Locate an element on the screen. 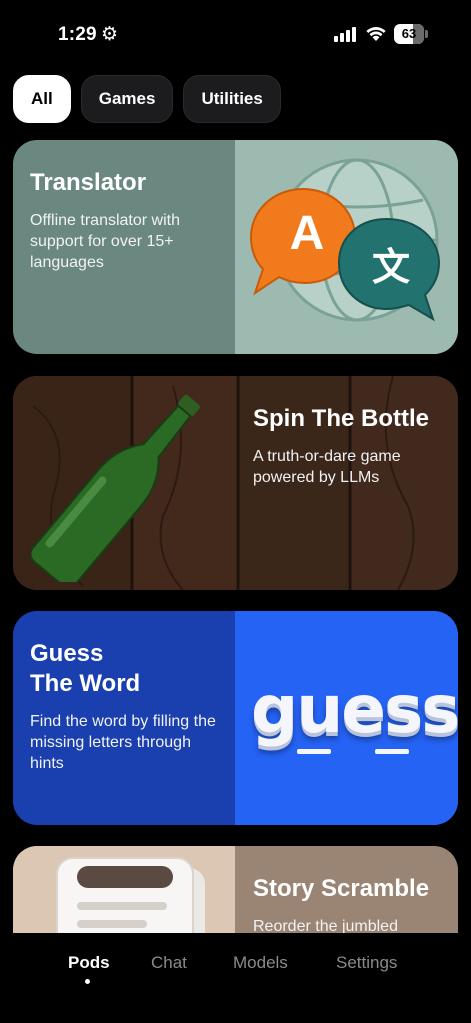  guess-art: guess is located at coordinates (346, 718).